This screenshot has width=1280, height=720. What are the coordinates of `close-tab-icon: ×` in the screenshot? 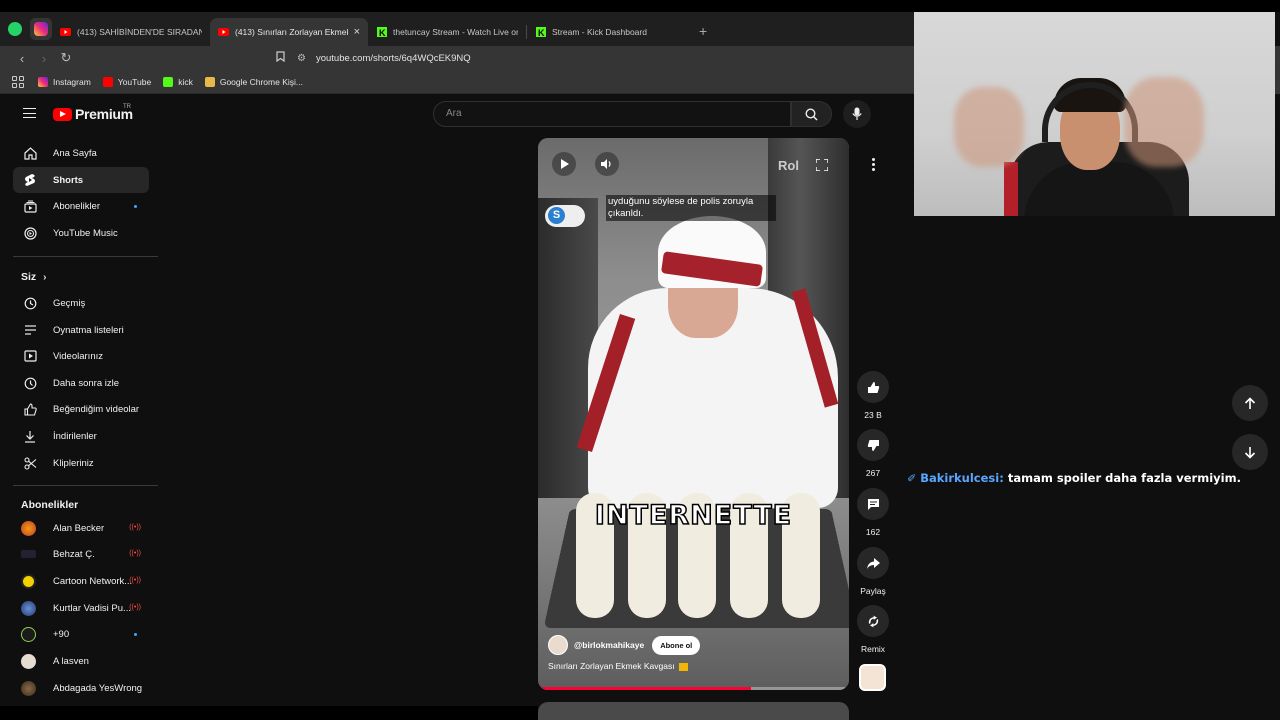 It's located at (357, 32).